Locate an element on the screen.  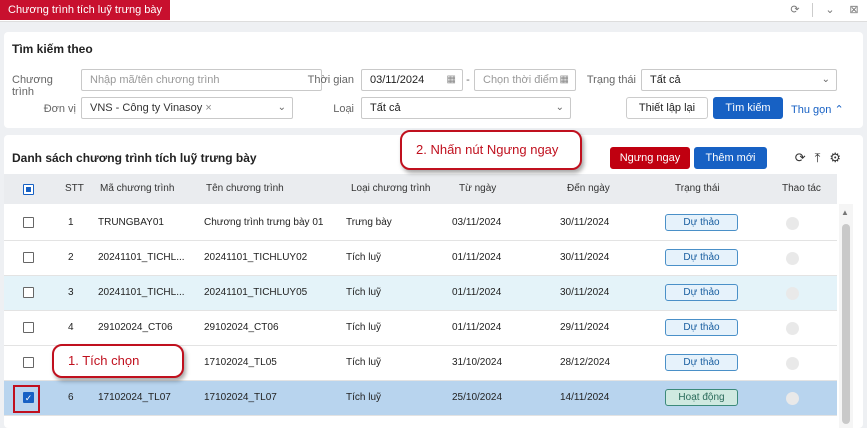
cell-stt: 4 is located at coordinates (71, 327).